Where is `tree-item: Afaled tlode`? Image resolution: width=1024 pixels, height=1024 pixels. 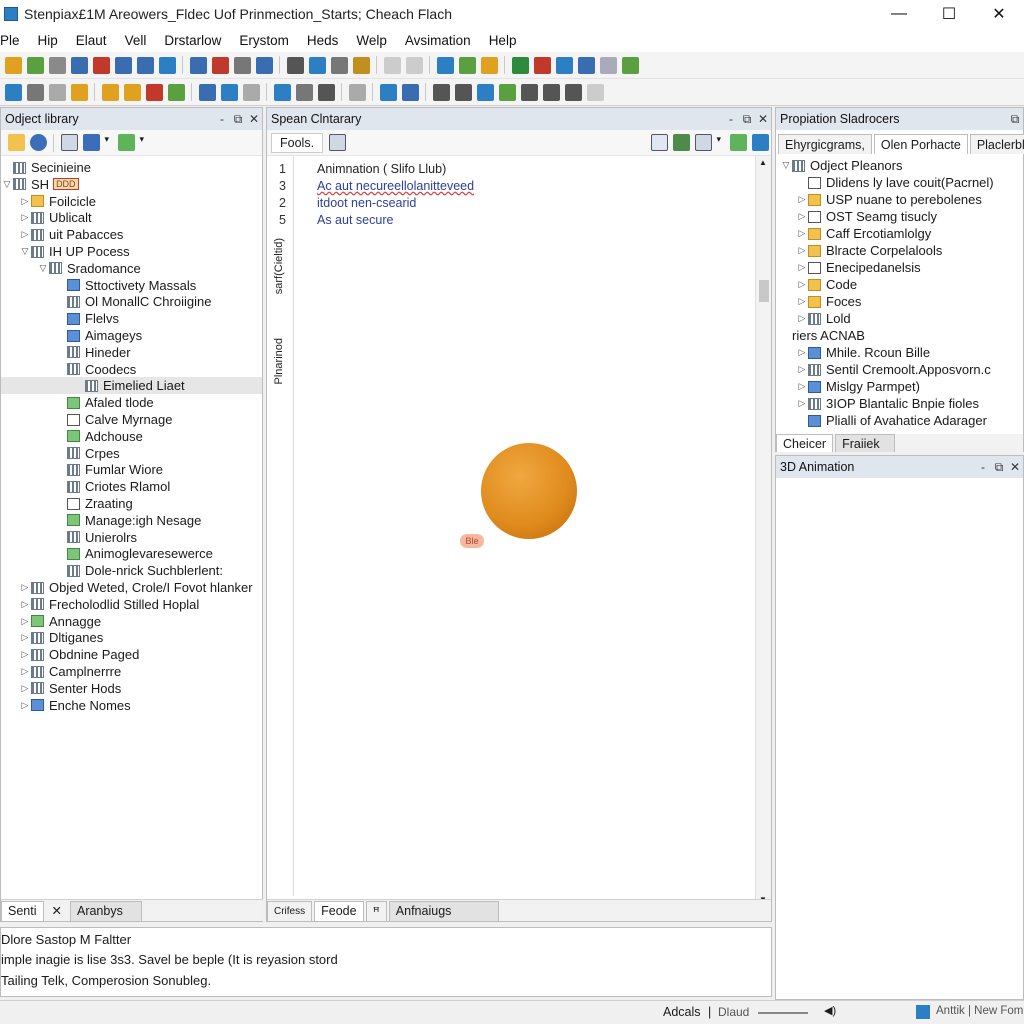 tree-item: Afaled tlode is located at coordinates (131, 402).